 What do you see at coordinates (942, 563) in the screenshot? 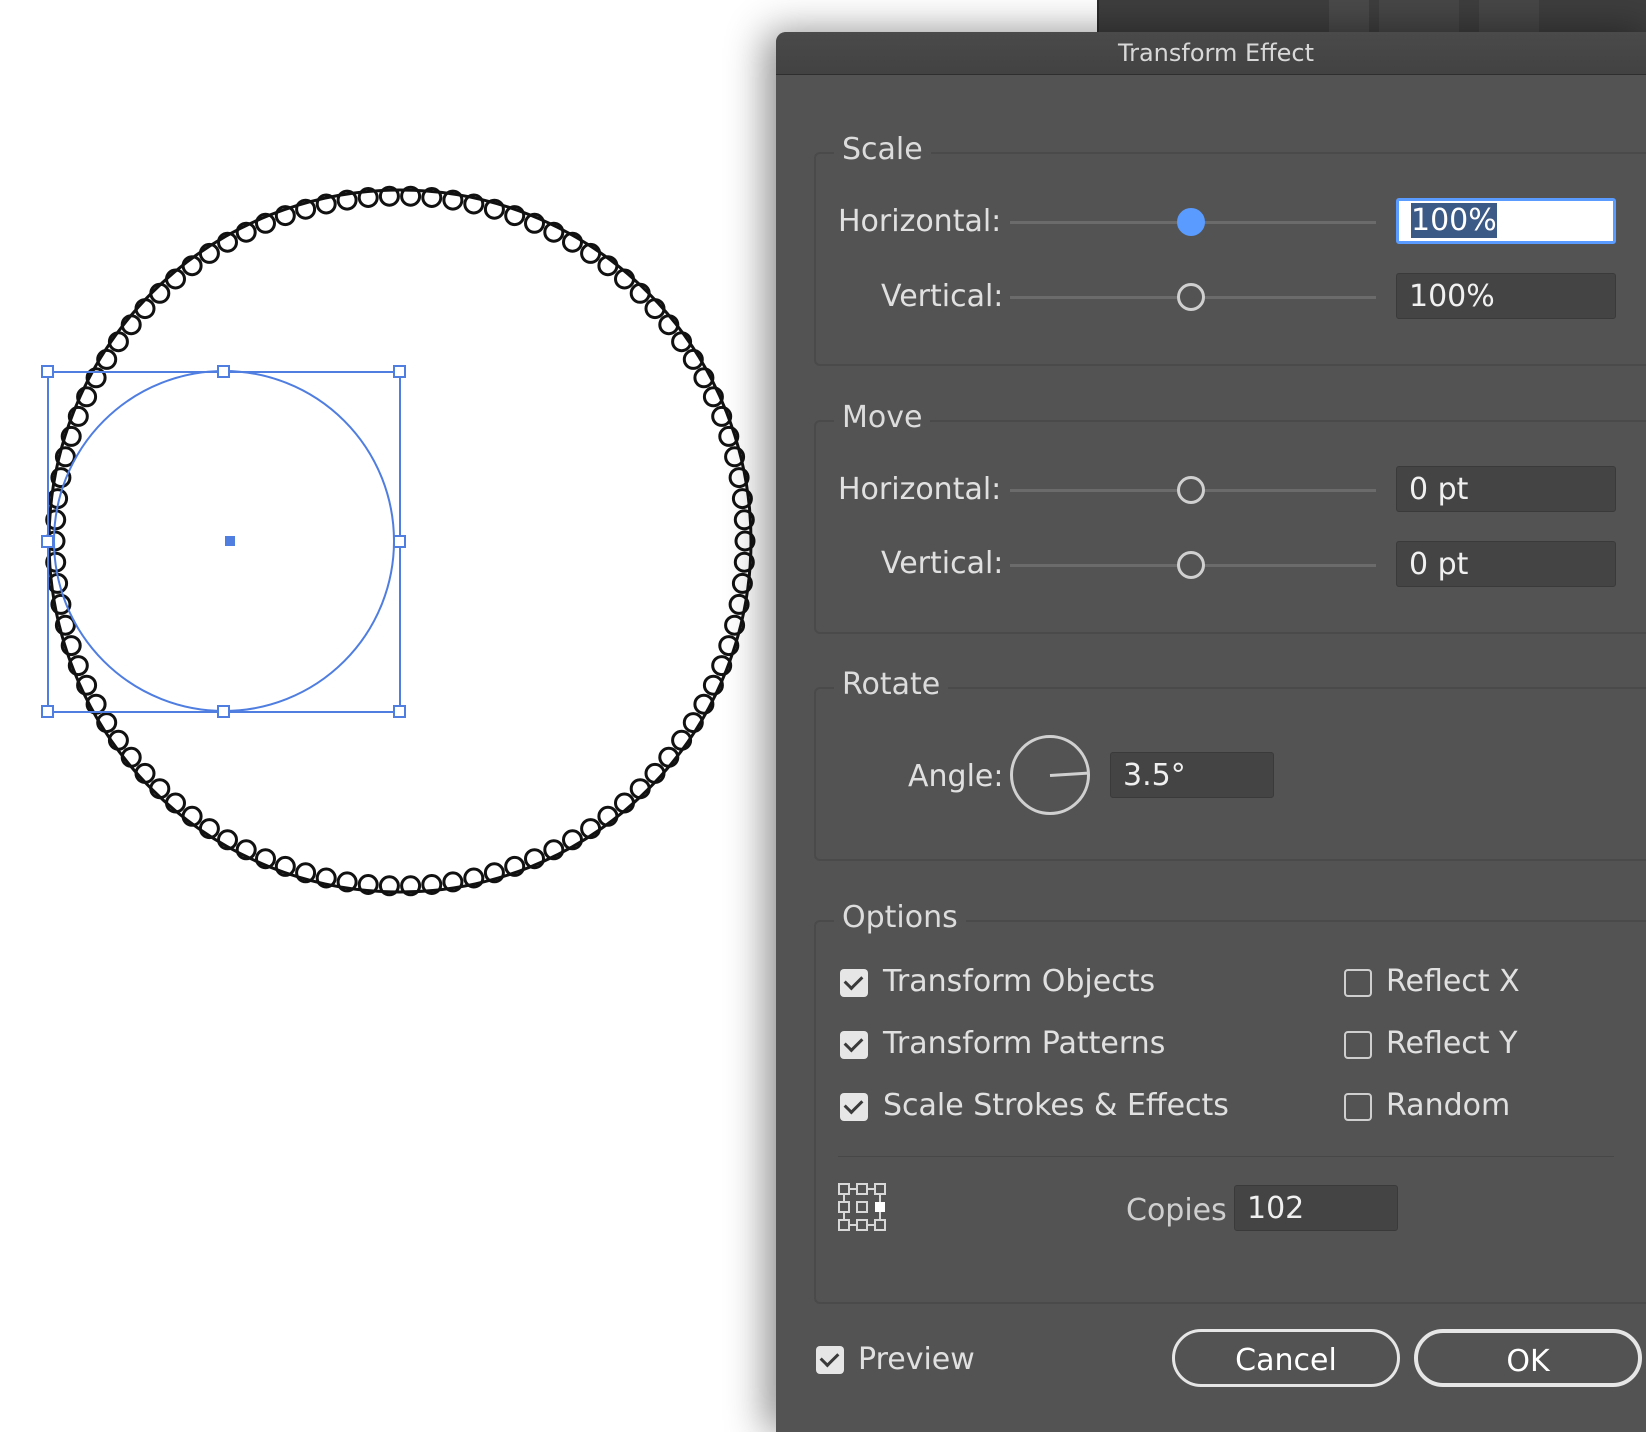
I see `move-vertical-label: Vertical:` at bounding box center [942, 563].